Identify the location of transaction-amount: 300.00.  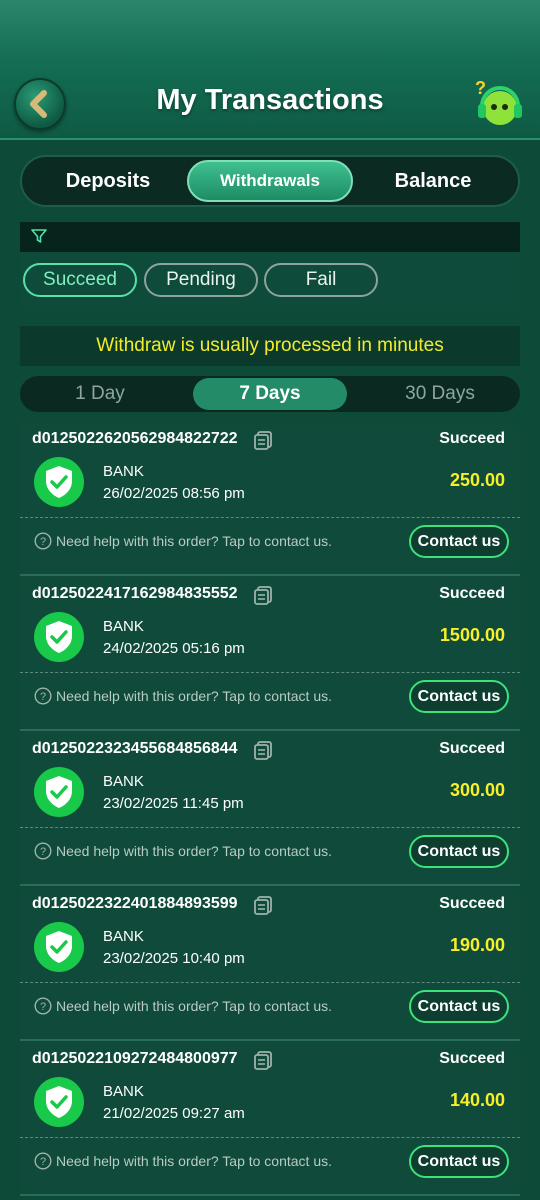
(477, 790).